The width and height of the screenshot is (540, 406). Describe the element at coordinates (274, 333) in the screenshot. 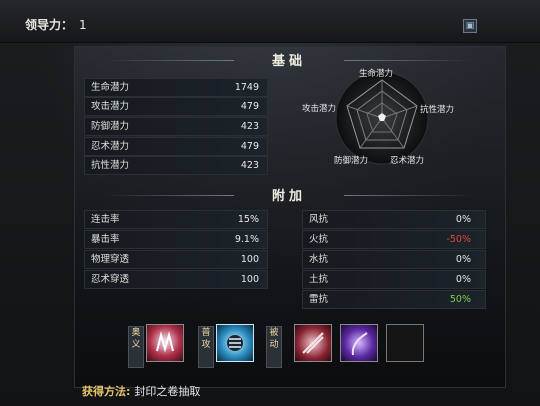

I see `tag-char: 被` at that location.